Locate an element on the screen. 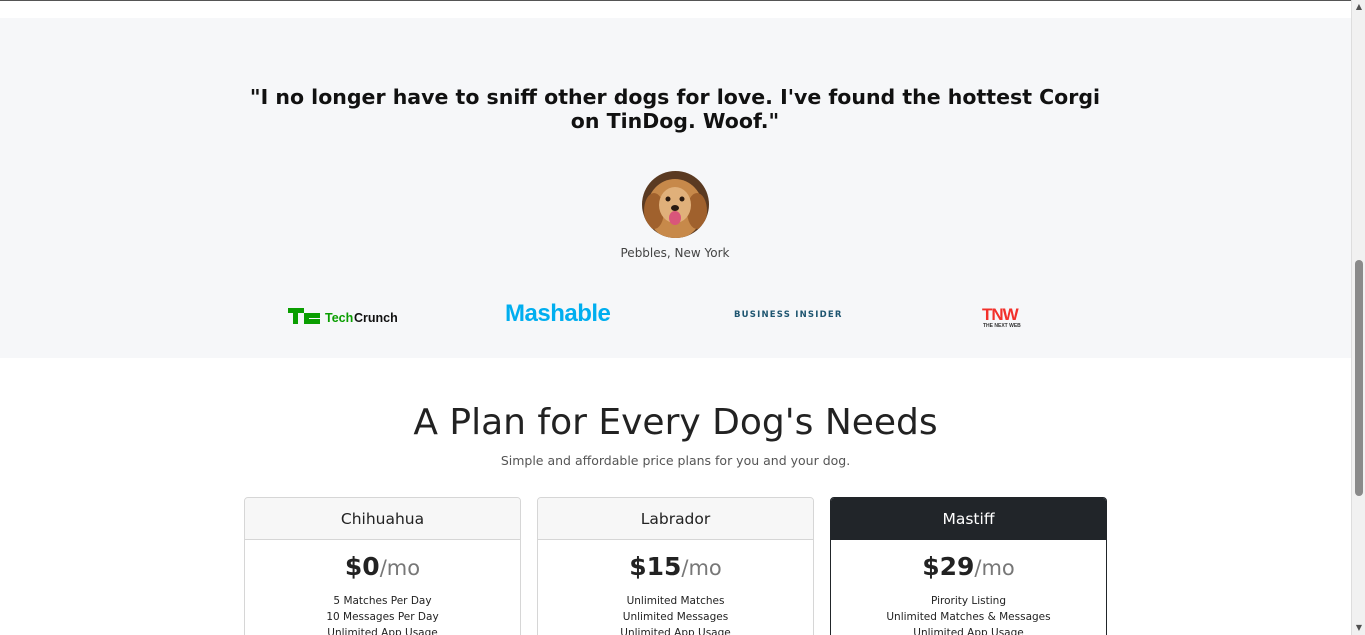  plan-price: $0/mo is located at coordinates (382, 567).